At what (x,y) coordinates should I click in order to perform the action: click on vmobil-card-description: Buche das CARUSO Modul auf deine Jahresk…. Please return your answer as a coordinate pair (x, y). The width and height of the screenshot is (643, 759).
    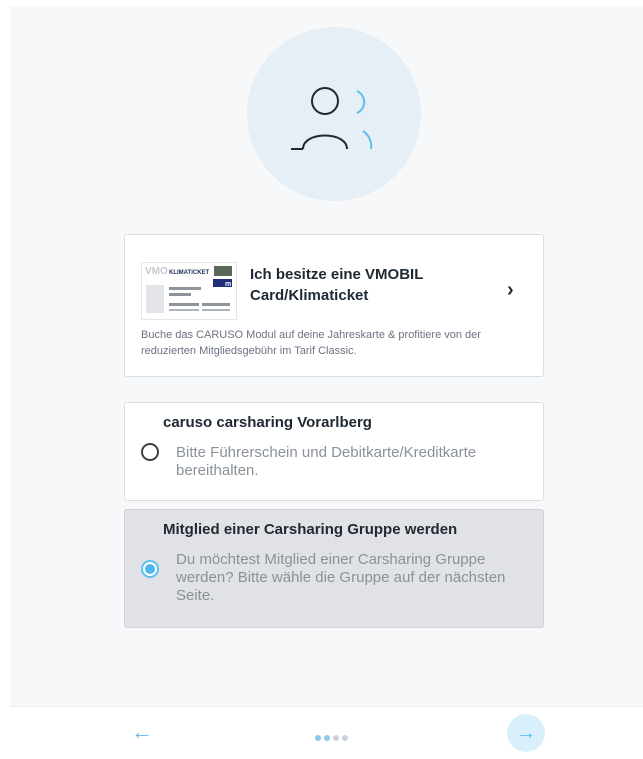
    Looking at the image, I should click on (311, 343).